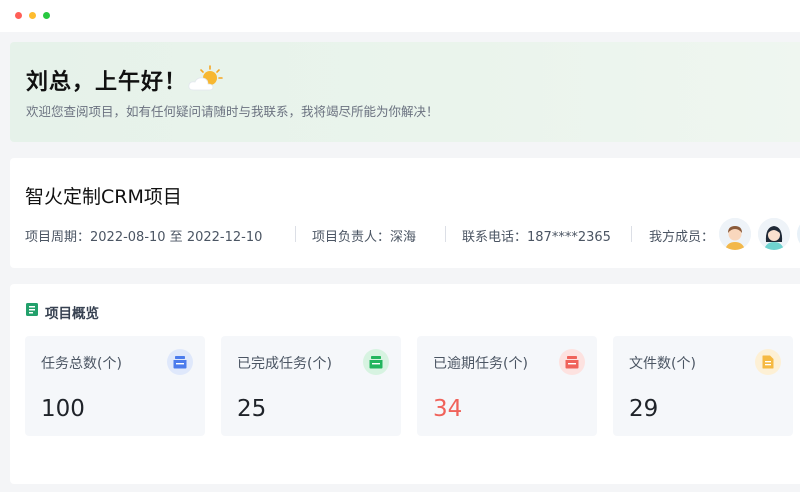  Describe the element at coordinates (46, 15) in the screenshot. I see `maximize-window-button` at that location.